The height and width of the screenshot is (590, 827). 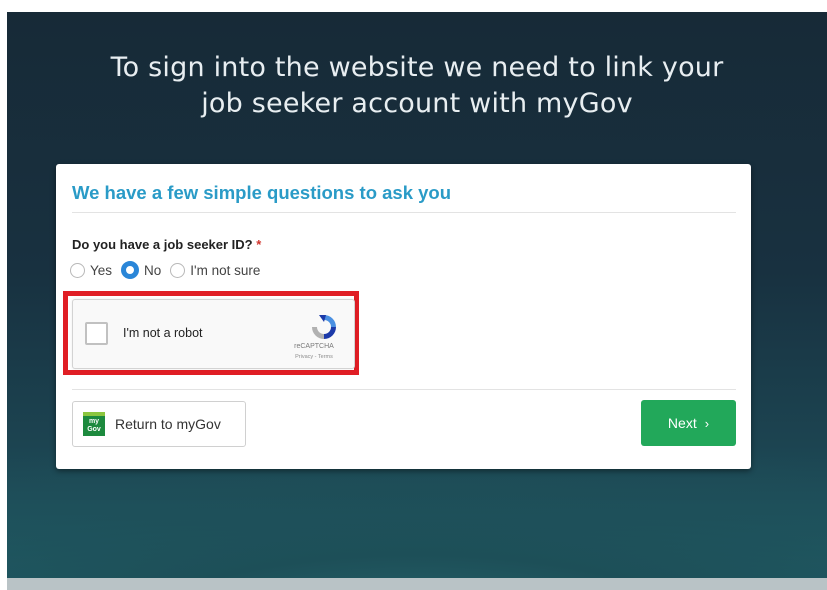 What do you see at coordinates (225, 270) in the screenshot?
I see `radio-not-sure-label: I'm not sure` at bounding box center [225, 270].